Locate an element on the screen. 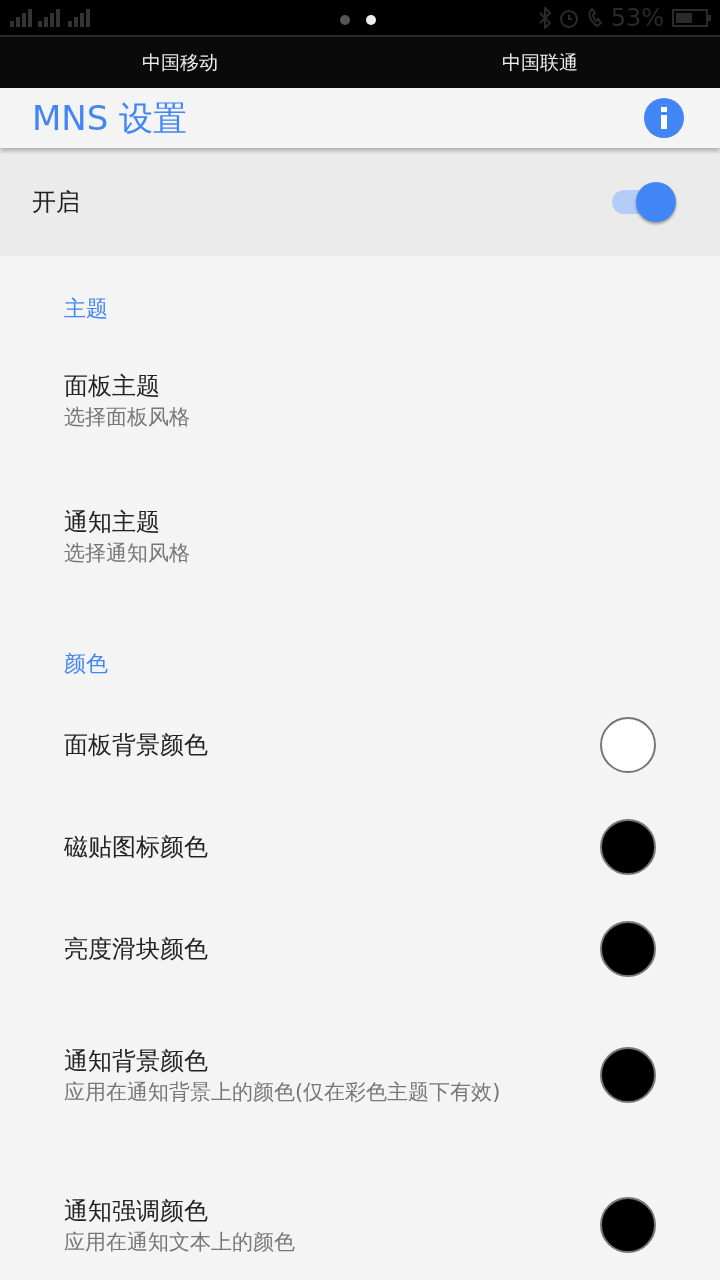 This screenshot has width=720, height=1280. app-title: MNS 设置 is located at coordinates (110, 118).